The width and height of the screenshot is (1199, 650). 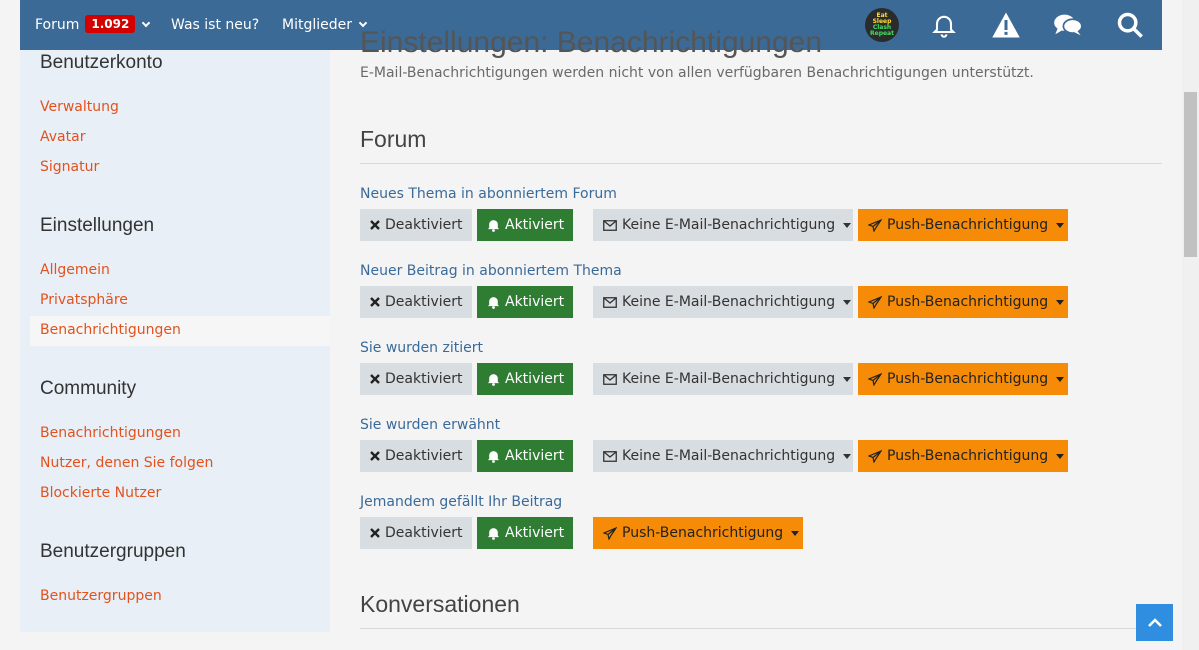 What do you see at coordinates (393, 139) in the screenshot?
I see `section-title-forum: Forum` at bounding box center [393, 139].